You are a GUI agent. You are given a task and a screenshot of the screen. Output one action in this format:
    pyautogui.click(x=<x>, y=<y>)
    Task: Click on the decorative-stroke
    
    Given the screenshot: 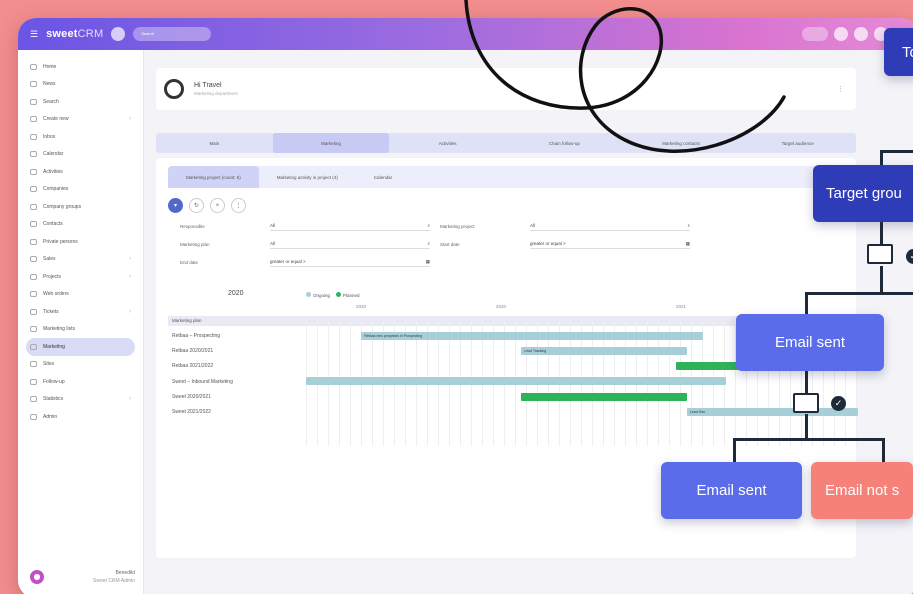 What is the action you would take?
    pyautogui.click(x=625, y=76)
    